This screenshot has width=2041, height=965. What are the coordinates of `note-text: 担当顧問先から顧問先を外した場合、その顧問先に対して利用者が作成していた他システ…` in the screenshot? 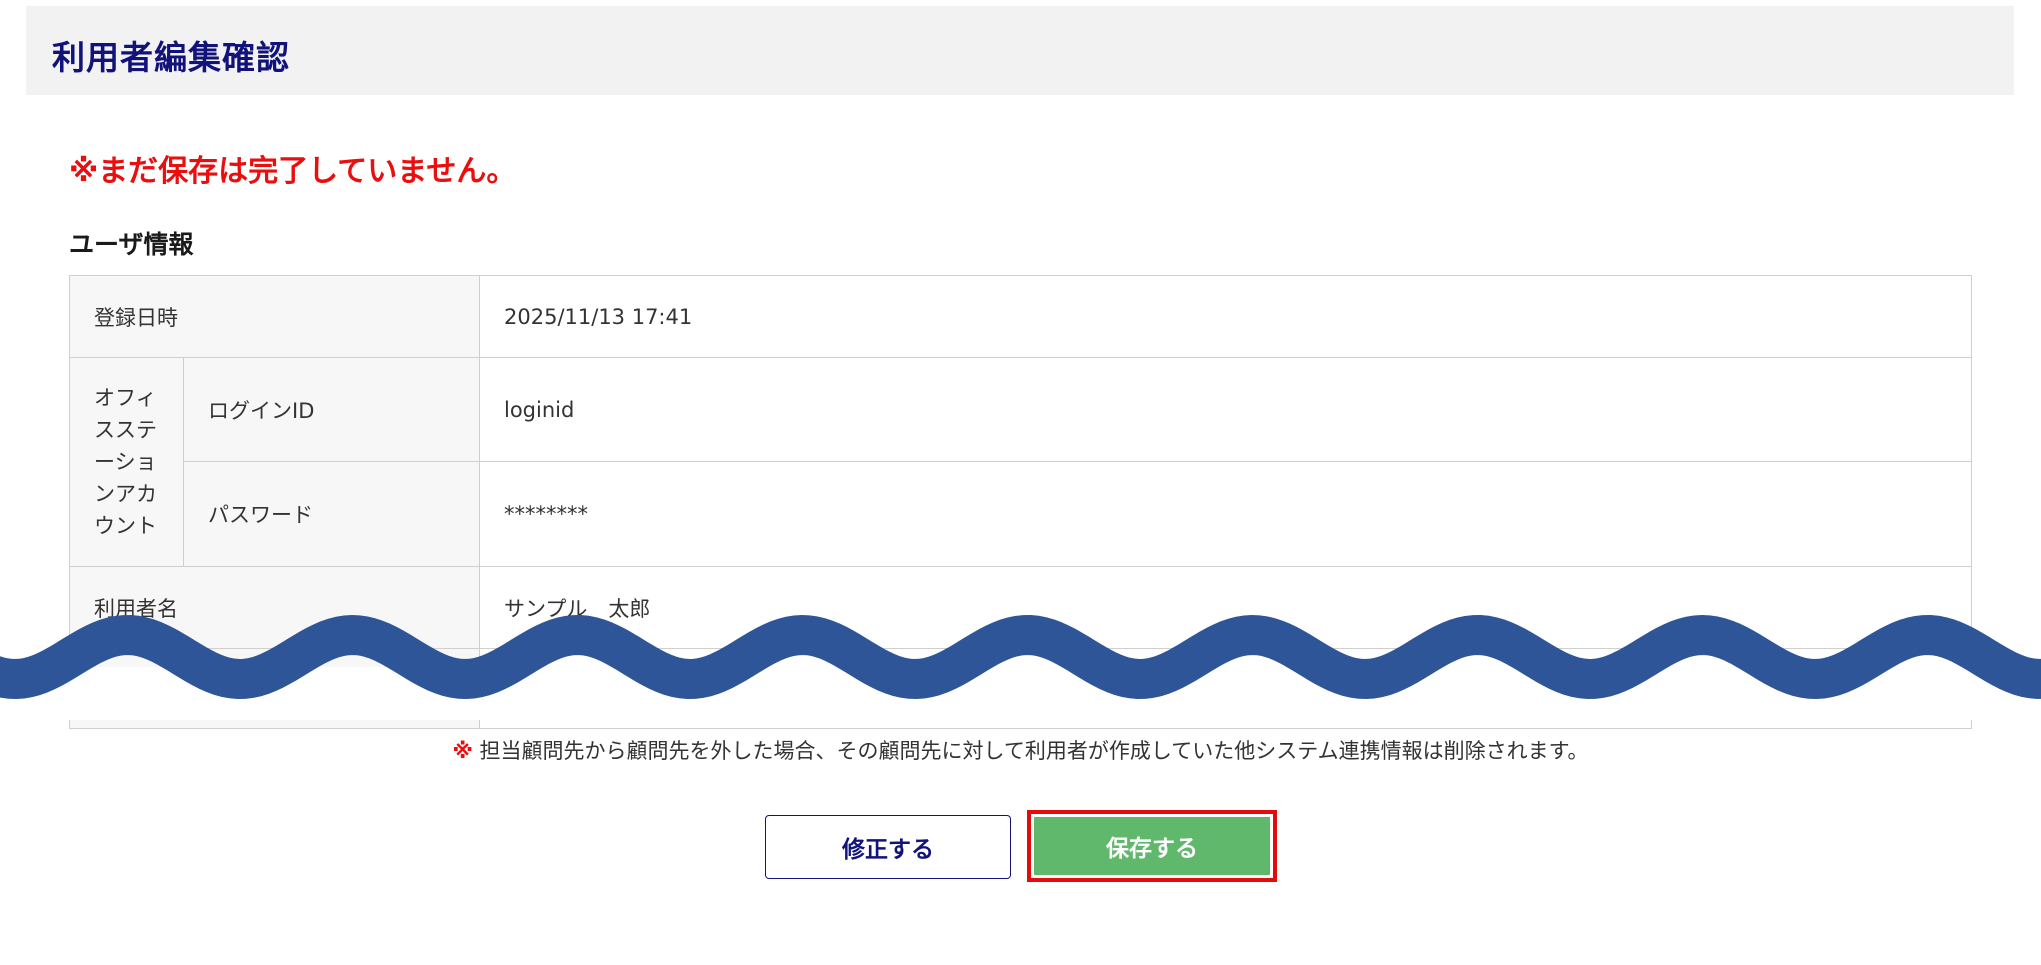 It's located at (1034, 751).